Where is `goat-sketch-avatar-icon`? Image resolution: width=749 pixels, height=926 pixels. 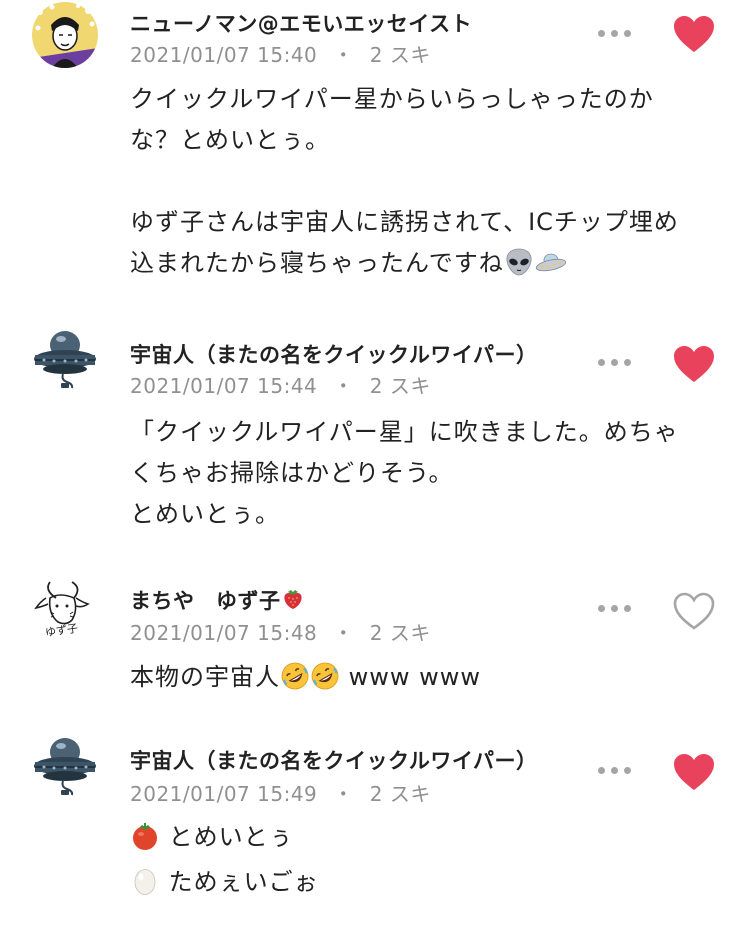
goat-sketch-avatar-icon is located at coordinates (65, 607).